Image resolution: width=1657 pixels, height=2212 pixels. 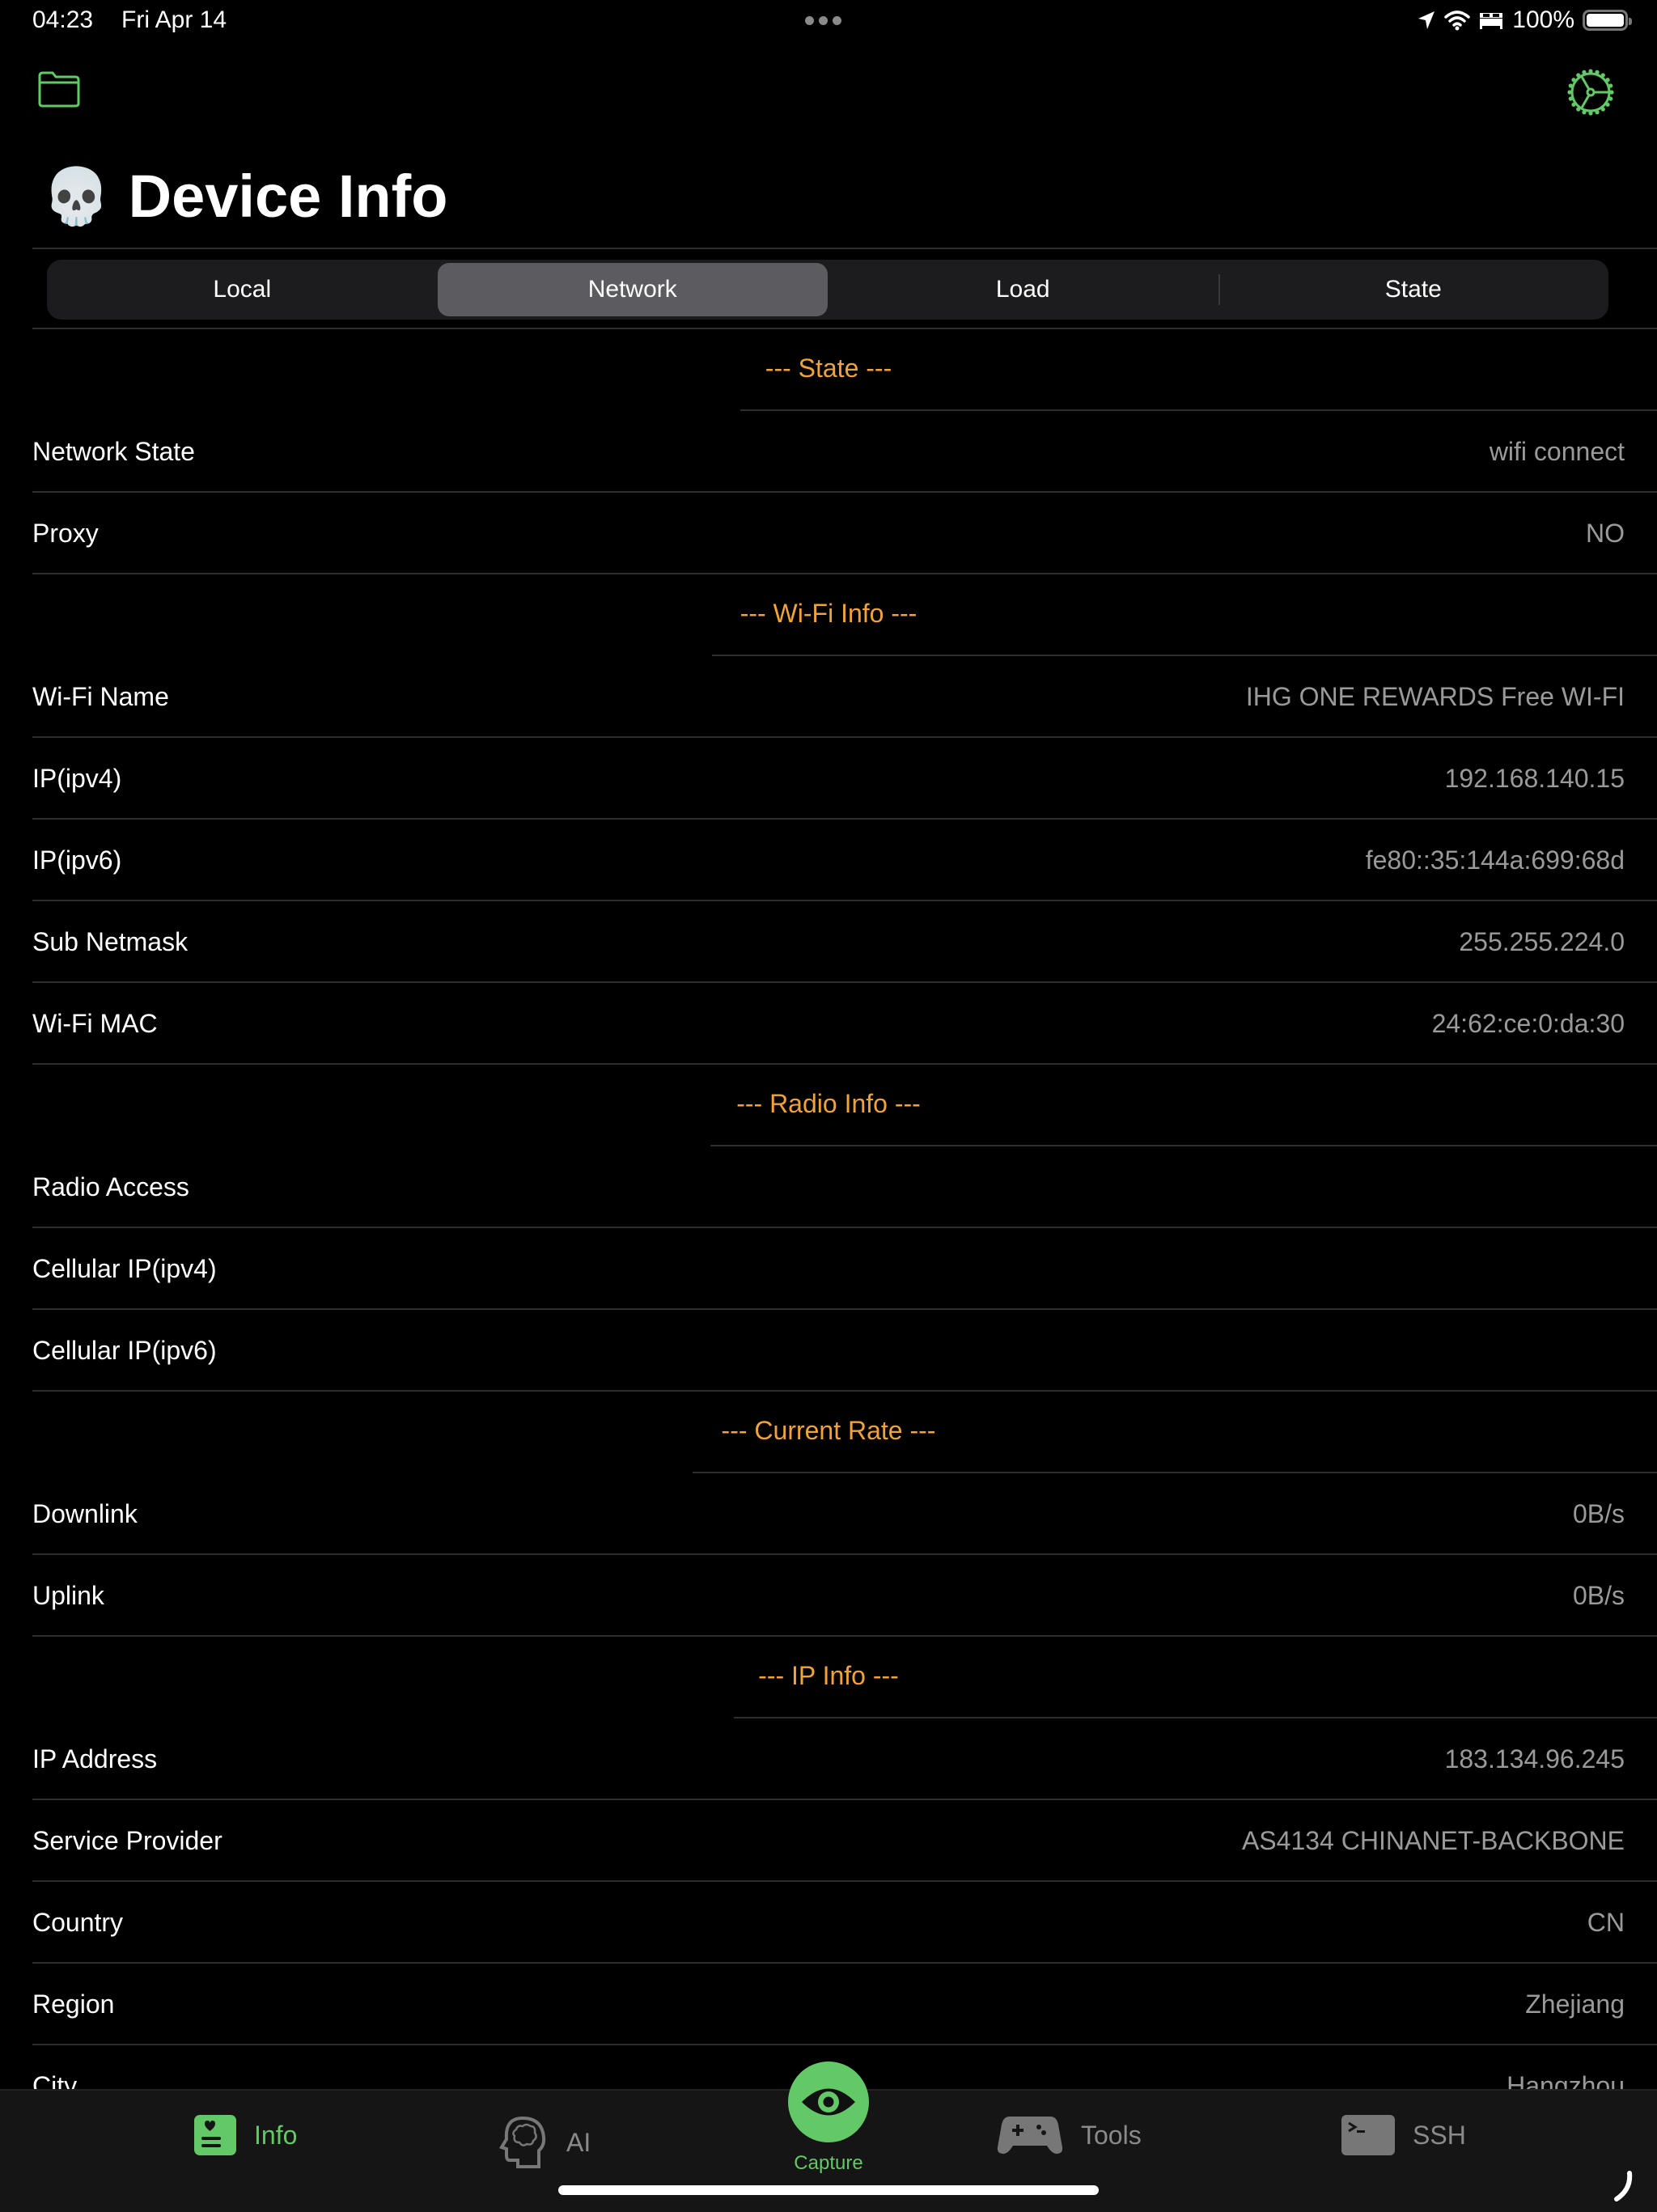 What do you see at coordinates (1433, 1840) in the screenshot?
I see `row-value: AS4134 CHINANET-BACKBONE` at bounding box center [1433, 1840].